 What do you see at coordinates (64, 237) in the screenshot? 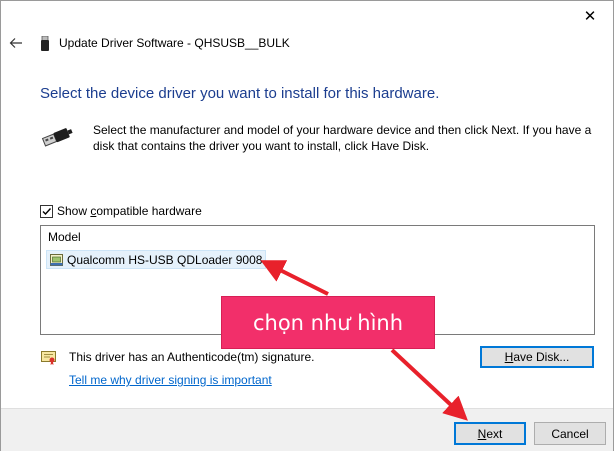
I see `model-column-header: Model` at bounding box center [64, 237].